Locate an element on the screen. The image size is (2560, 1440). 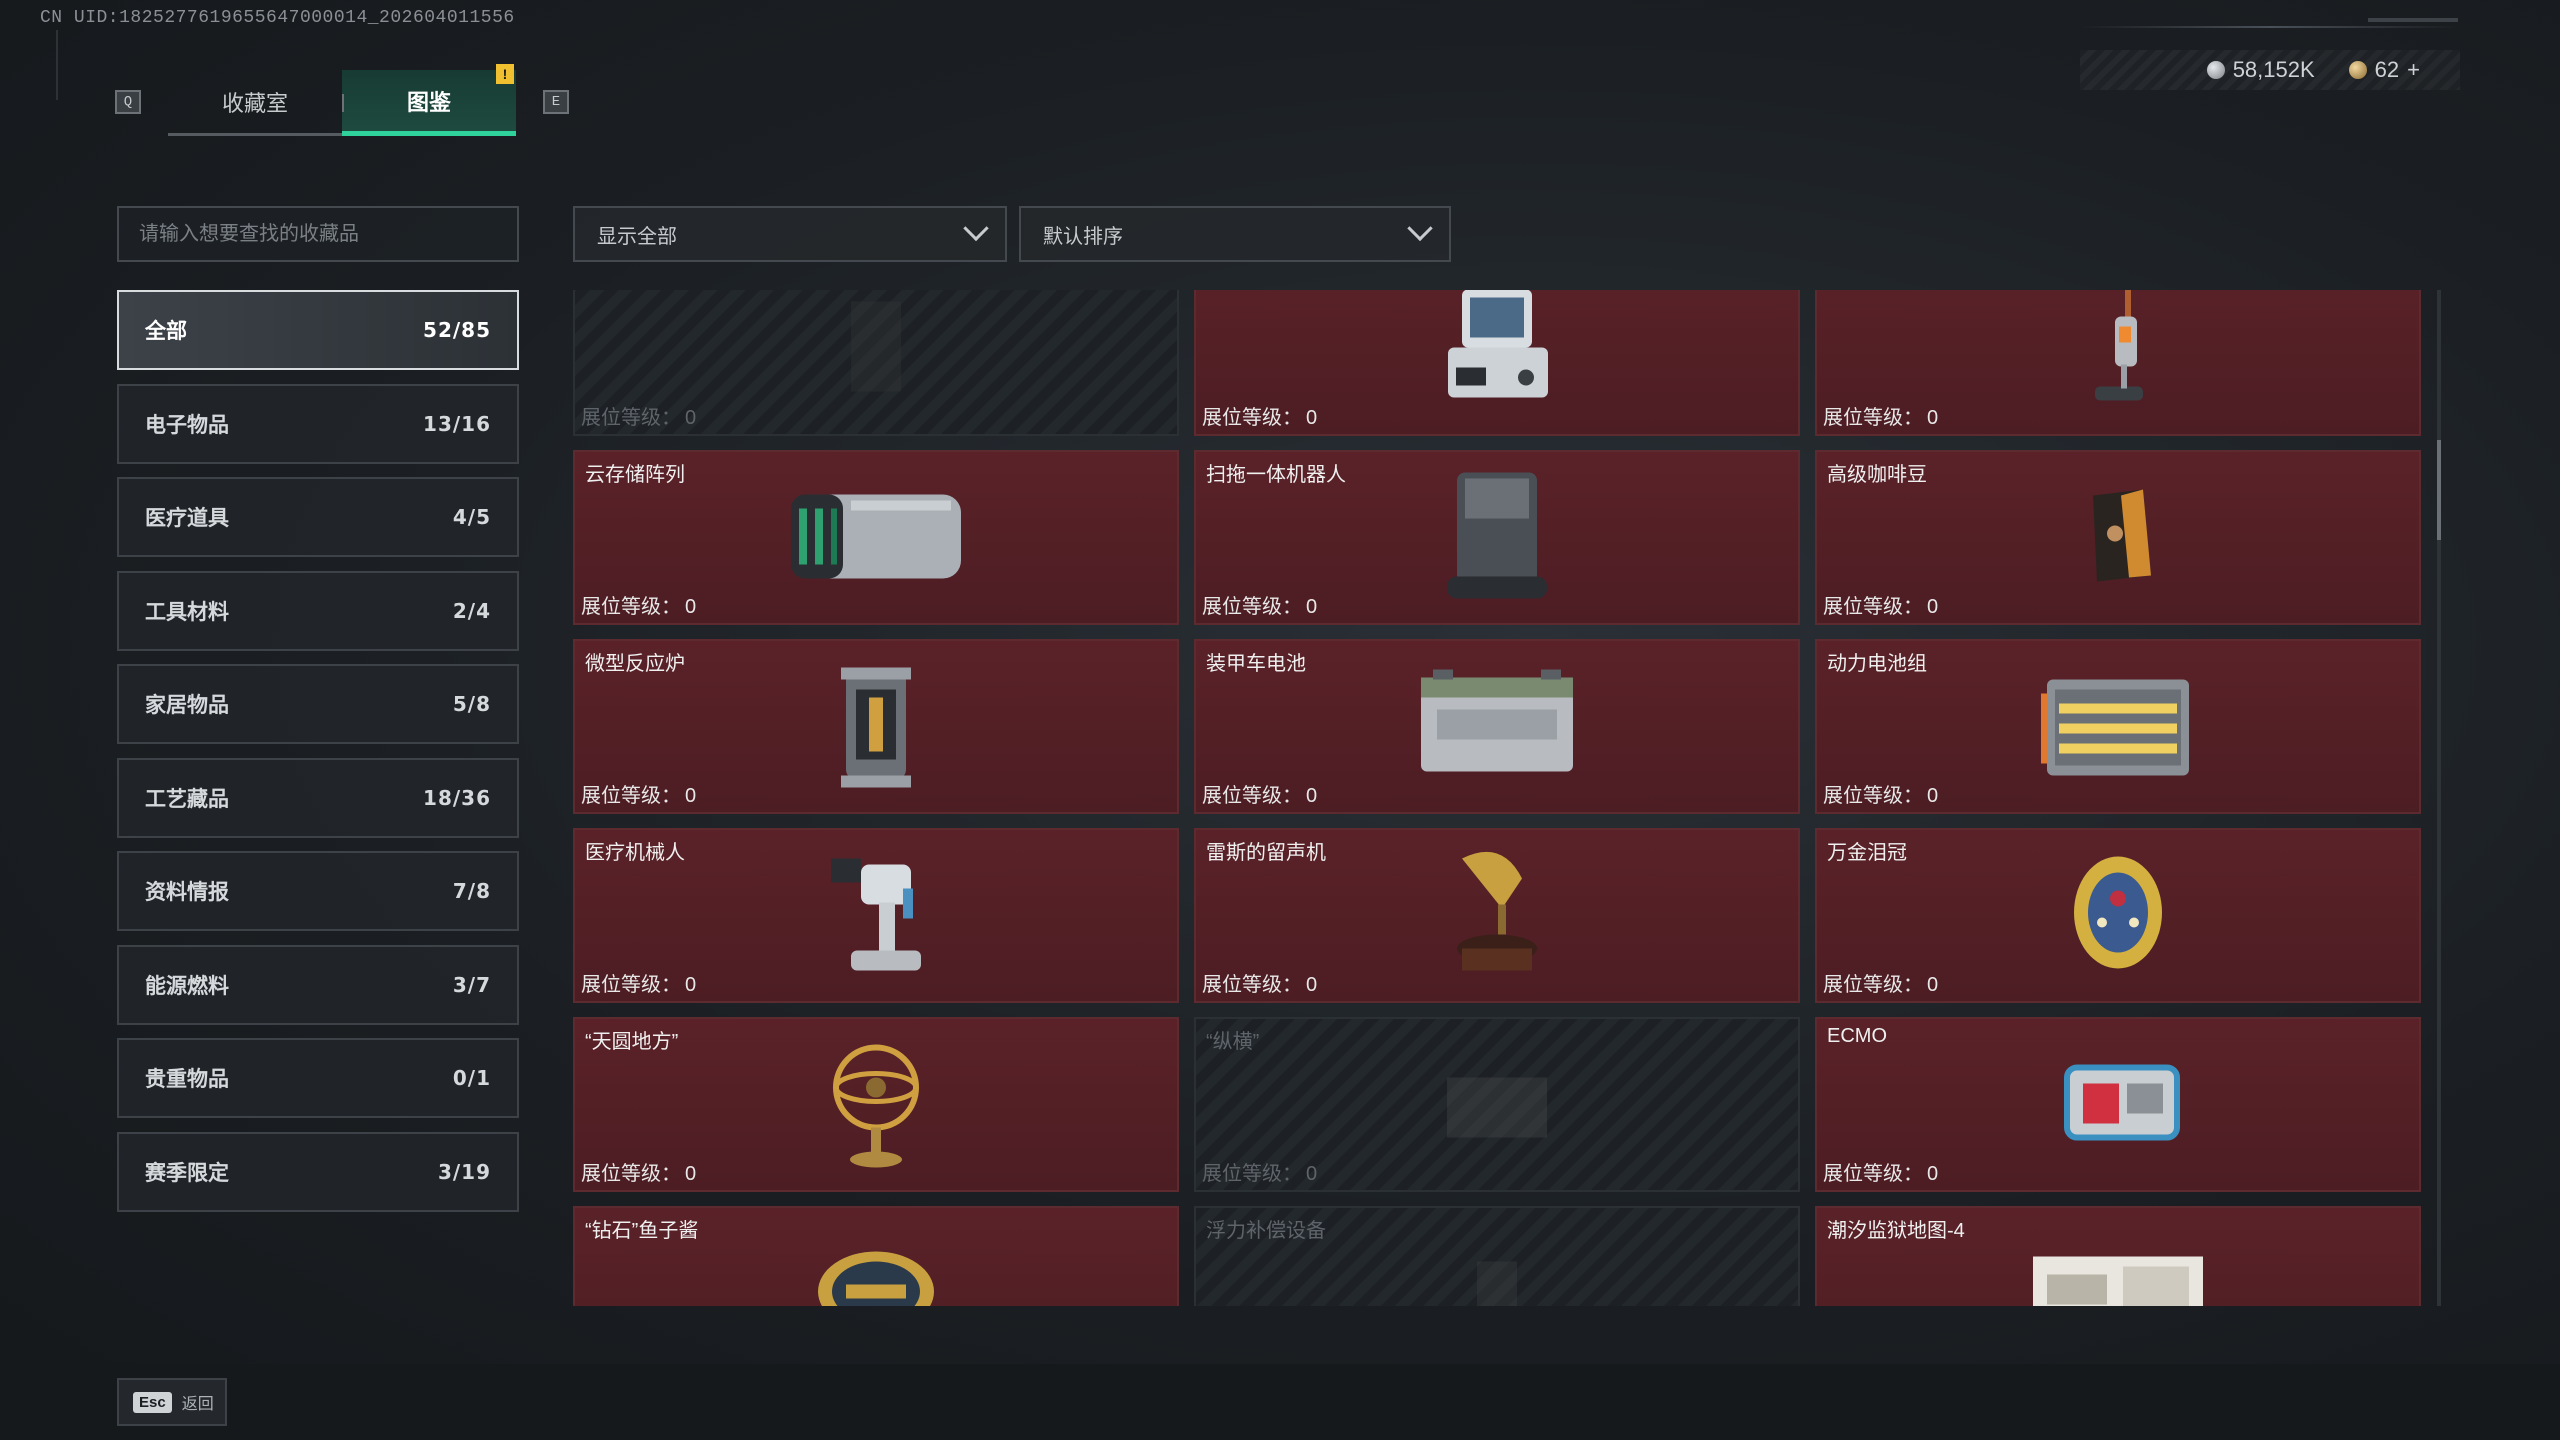
collection-card: “纵横” 展位等级： 0 is located at coordinates (1497, 1104).